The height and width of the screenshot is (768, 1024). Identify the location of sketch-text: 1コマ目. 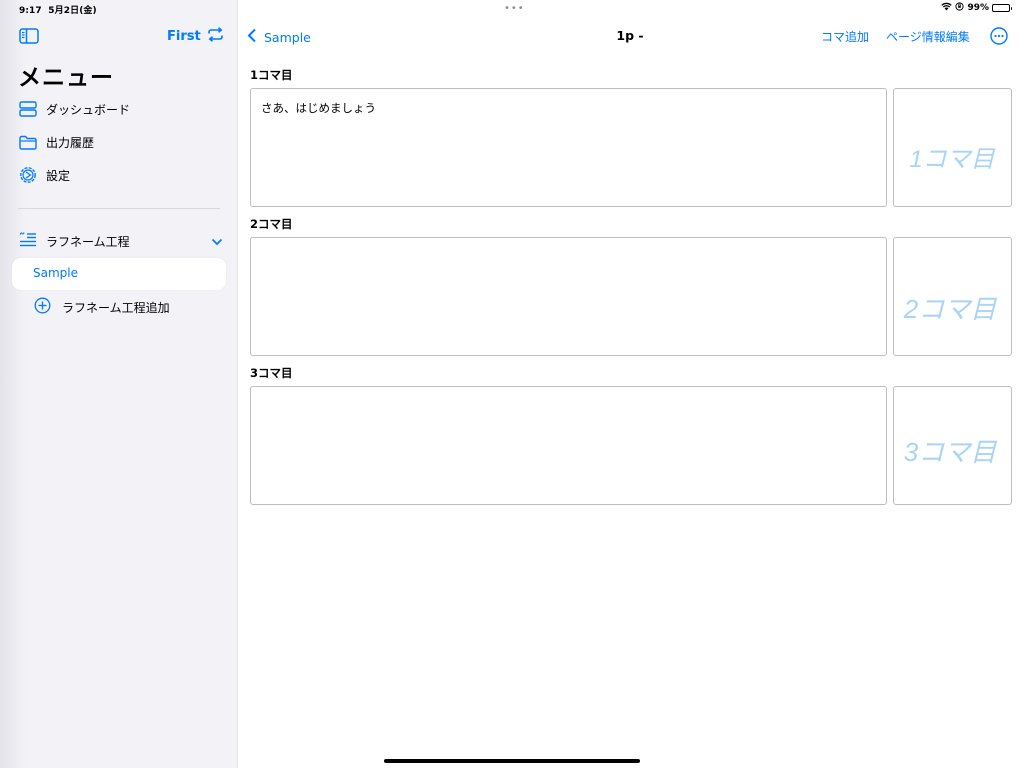
(952, 159).